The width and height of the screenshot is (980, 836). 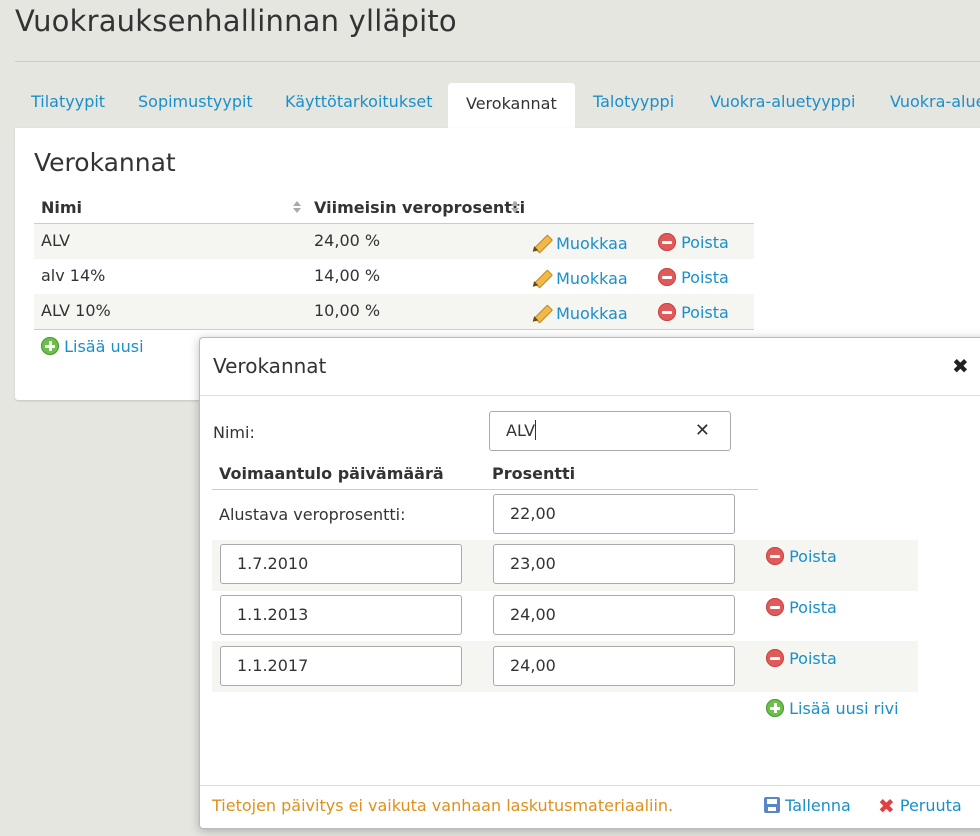 I want to click on column-header-name: Nimi, so click(x=61, y=207).